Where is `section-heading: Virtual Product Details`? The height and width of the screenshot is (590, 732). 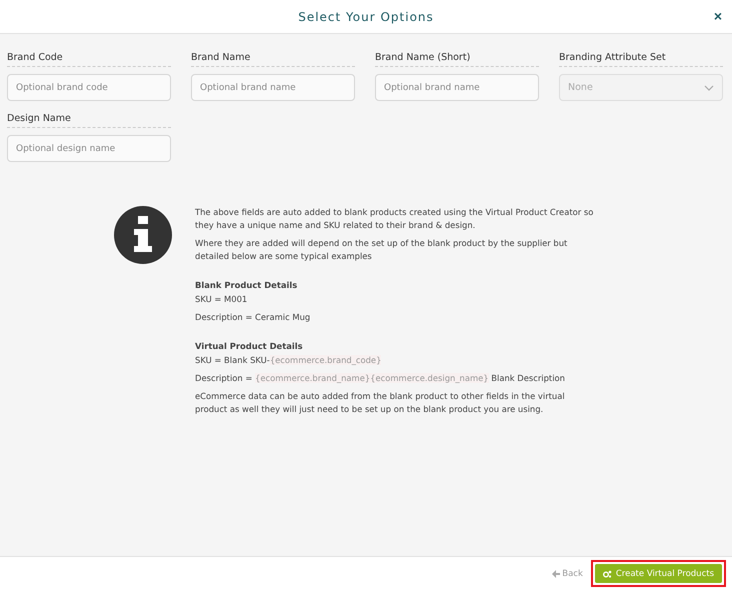 section-heading: Virtual Product Details is located at coordinates (249, 346).